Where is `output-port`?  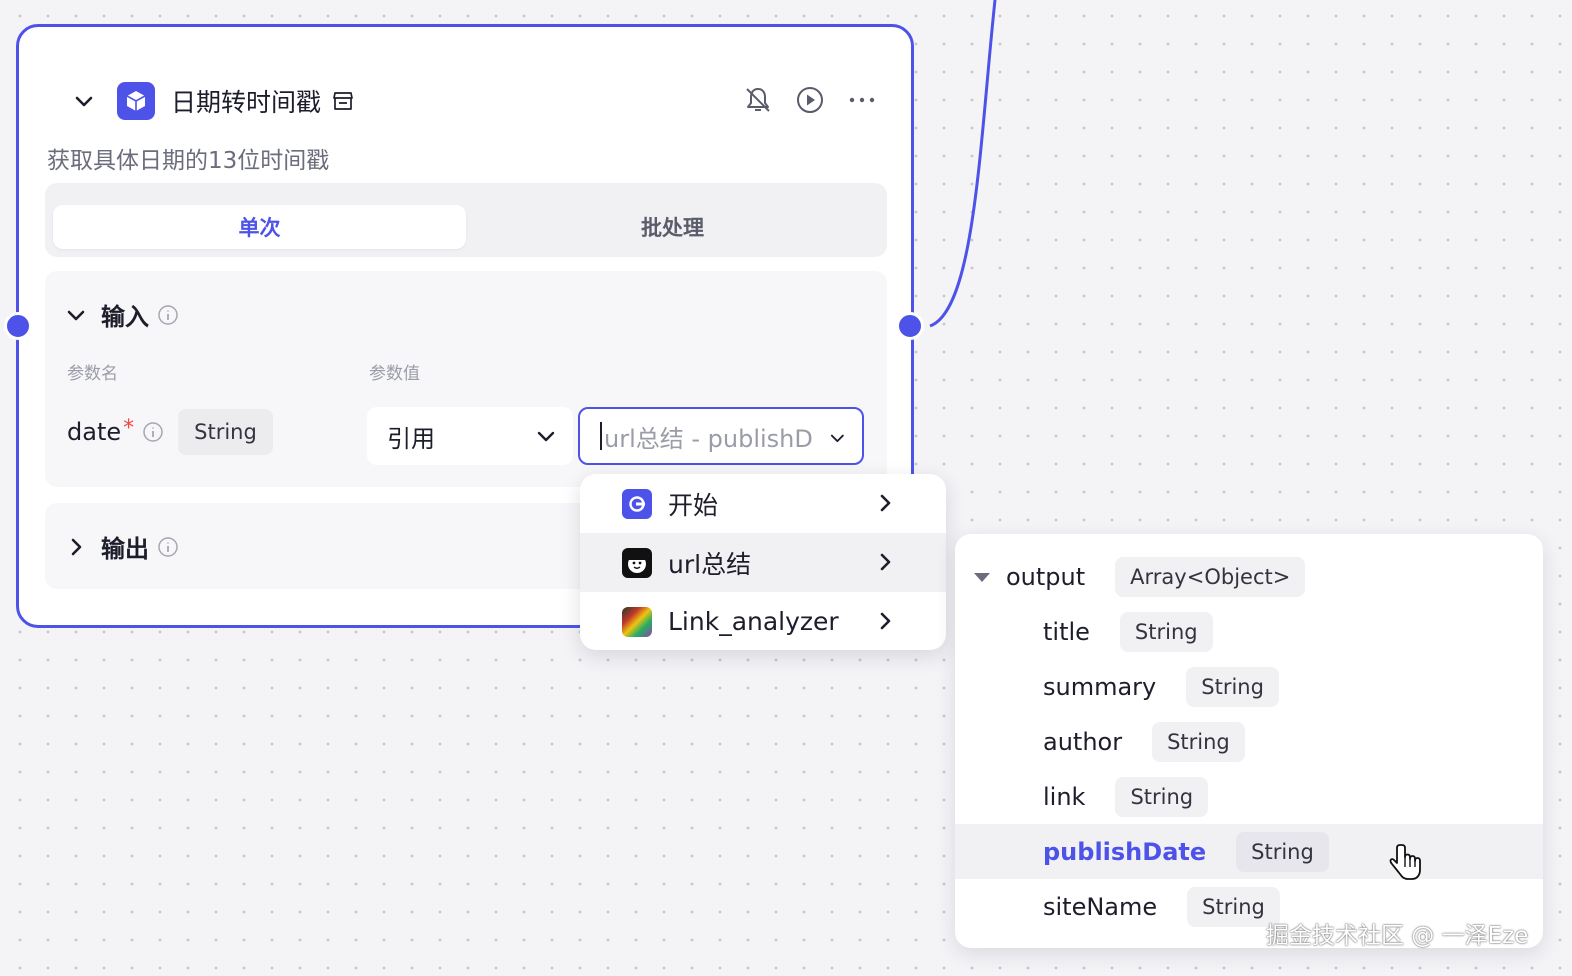
output-port is located at coordinates (910, 326).